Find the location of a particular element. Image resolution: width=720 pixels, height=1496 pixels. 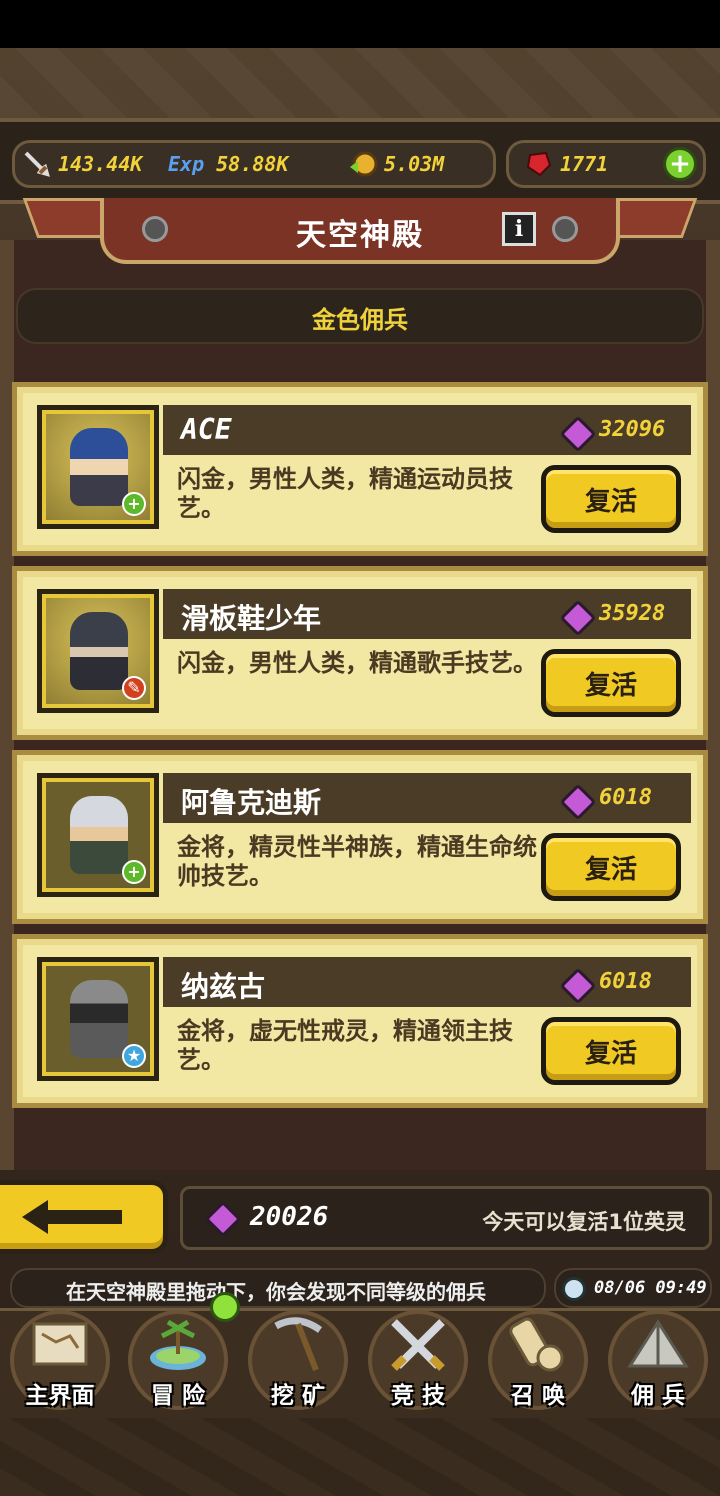

back-arrow-icon is located at coordinates (72, 1217).